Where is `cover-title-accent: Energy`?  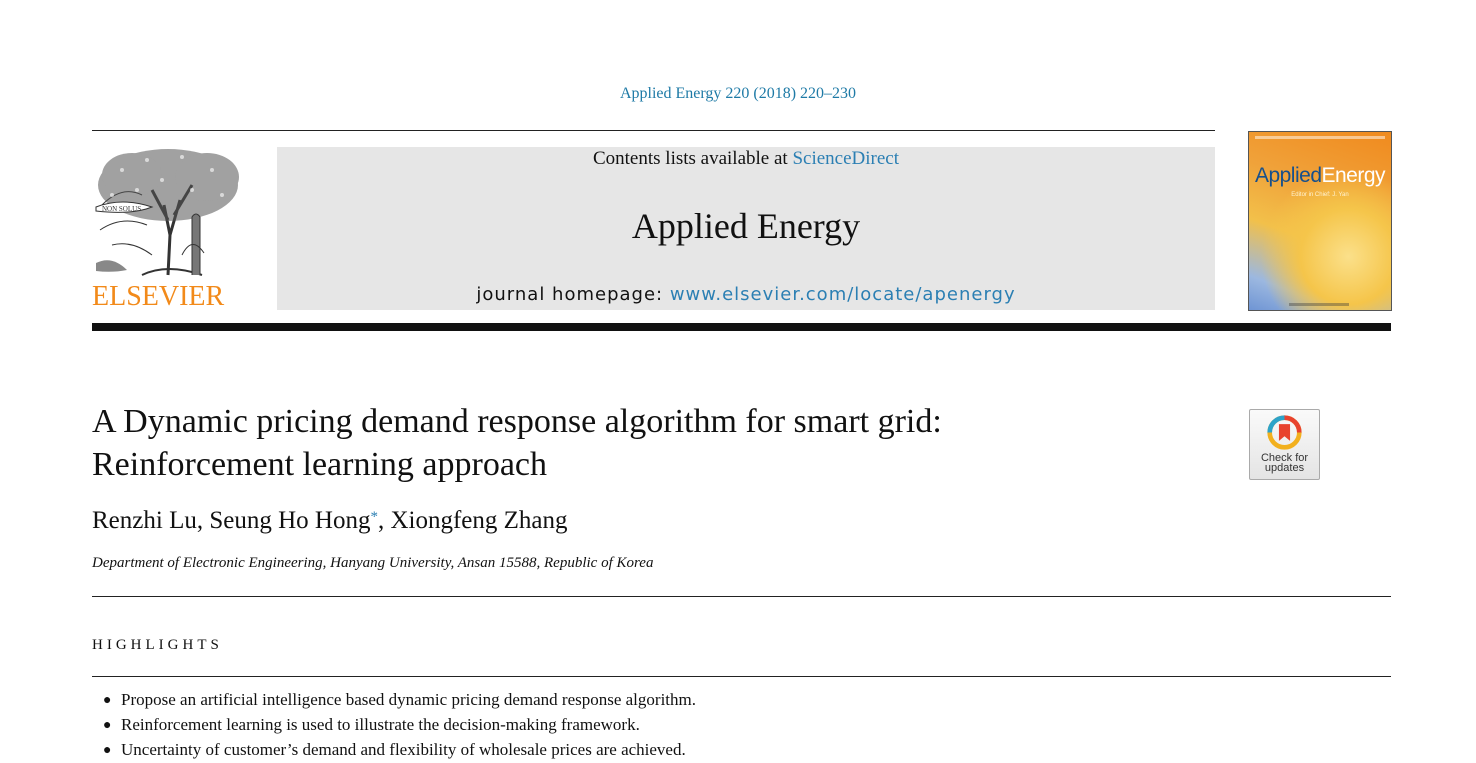 cover-title-accent: Energy is located at coordinates (1353, 175).